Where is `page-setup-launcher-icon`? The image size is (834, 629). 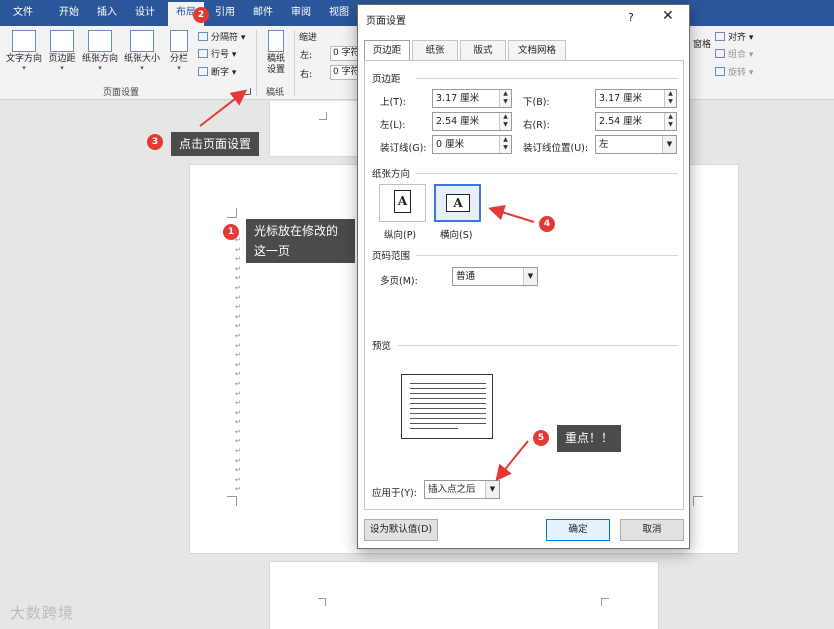 page-setup-launcher-icon is located at coordinates (247, 91).